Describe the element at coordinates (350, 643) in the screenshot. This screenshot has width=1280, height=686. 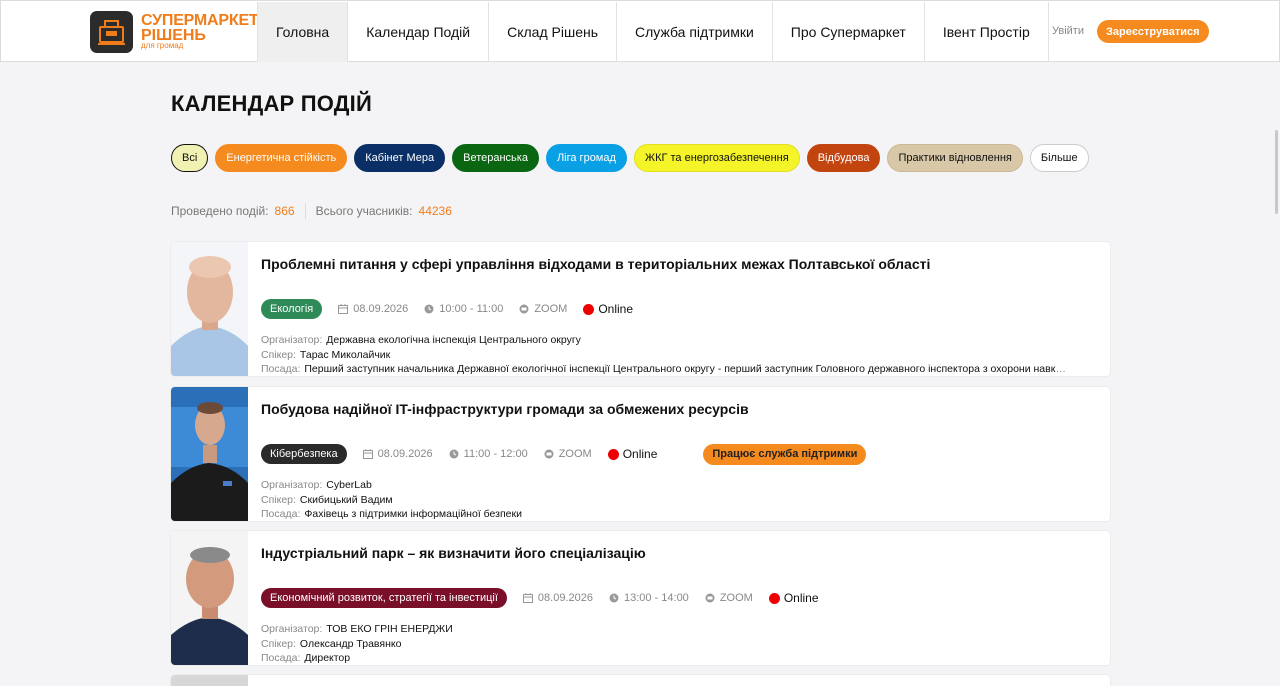
I see `speaker-value: Олександр Травянко` at that location.